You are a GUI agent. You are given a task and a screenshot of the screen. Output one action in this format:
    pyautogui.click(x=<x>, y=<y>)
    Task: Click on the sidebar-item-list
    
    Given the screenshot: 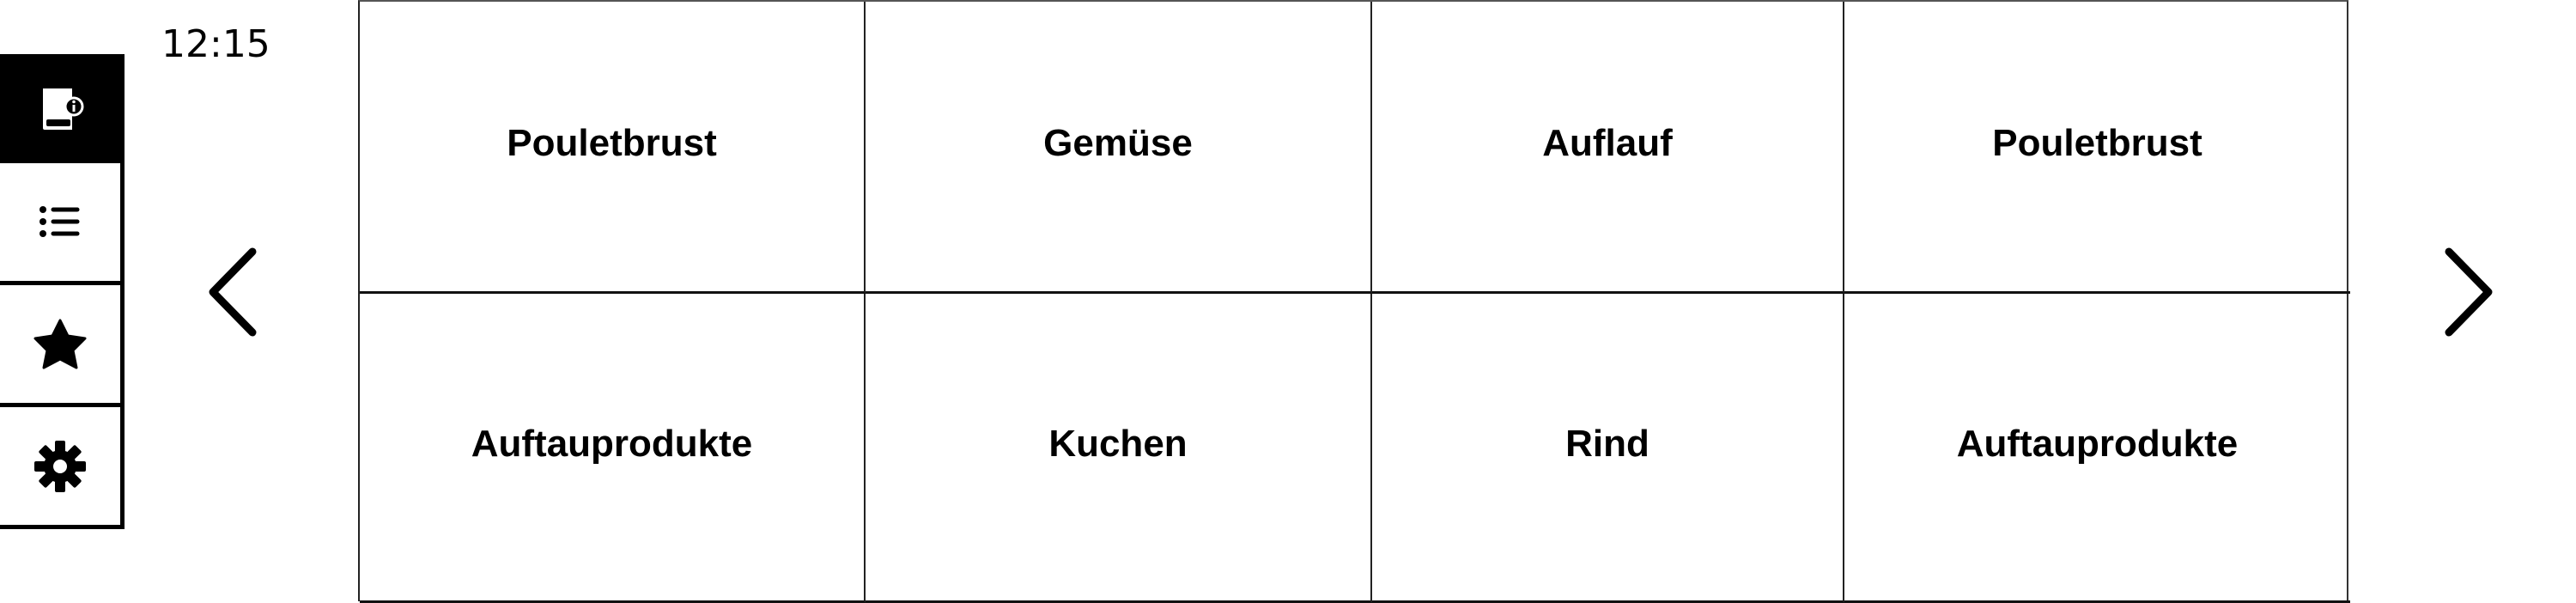 What is the action you would take?
    pyautogui.click(x=62, y=224)
    